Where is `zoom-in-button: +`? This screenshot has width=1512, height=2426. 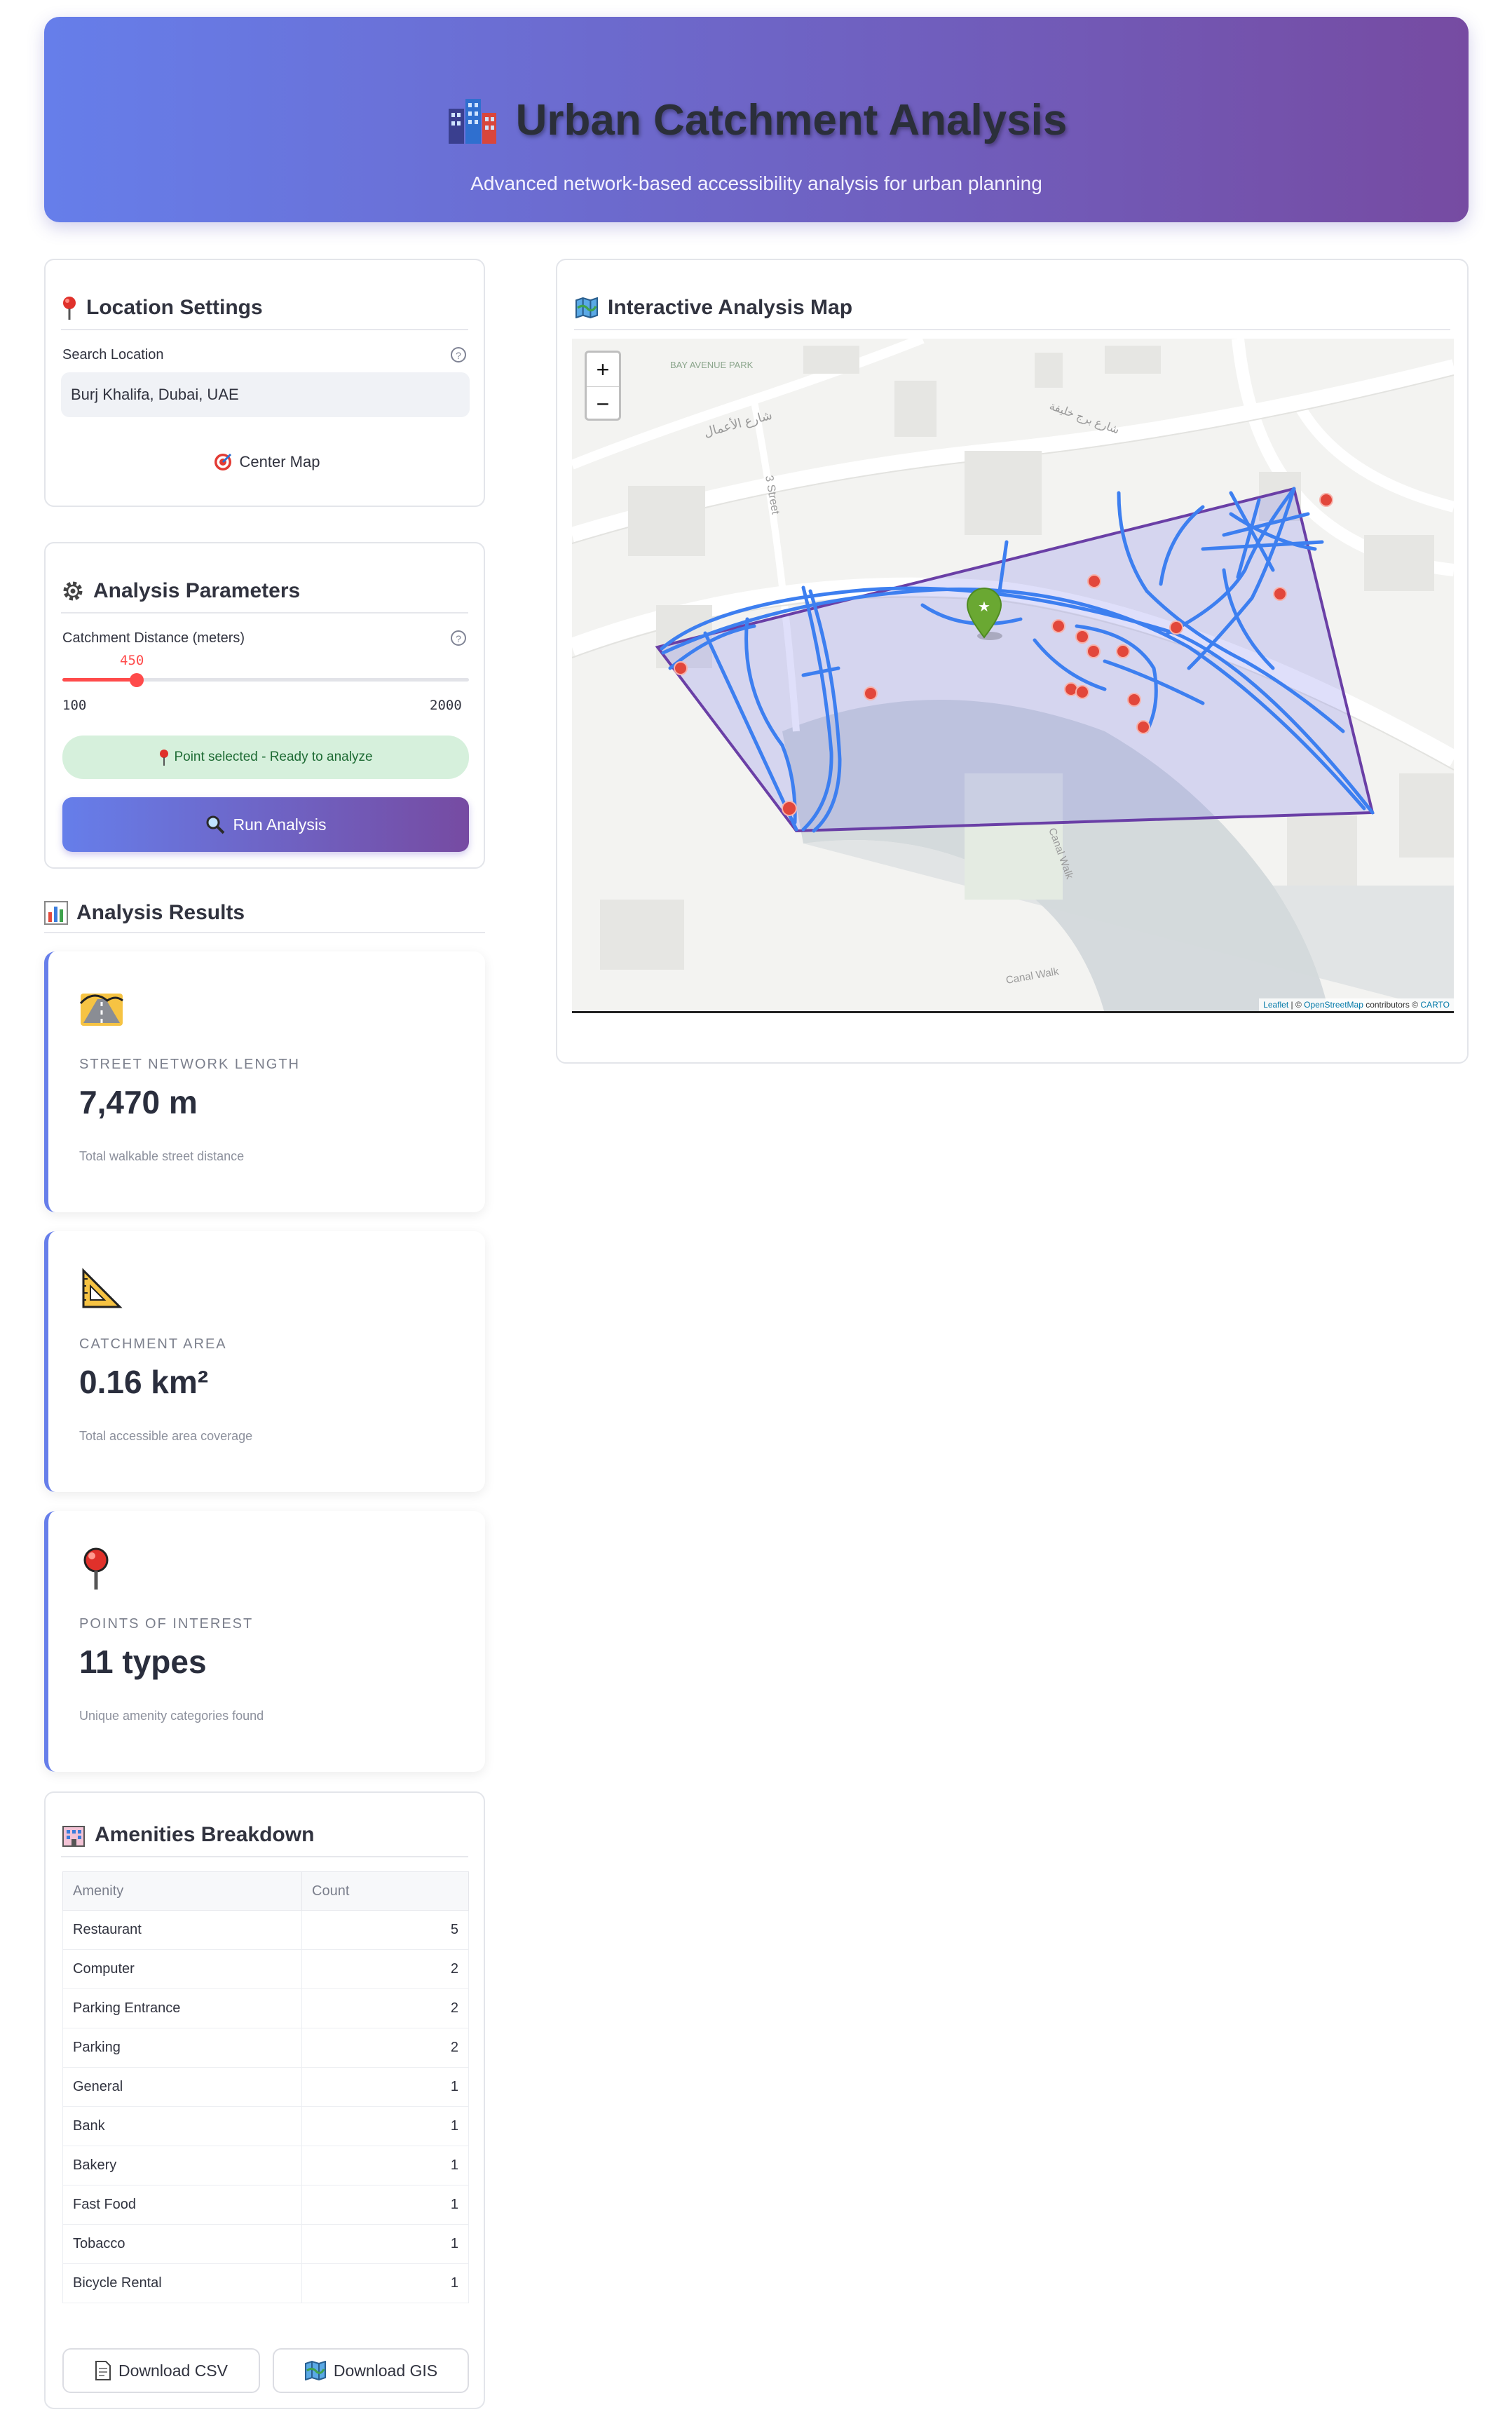 zoom-in-button: + is located at coordinates (603, 370).